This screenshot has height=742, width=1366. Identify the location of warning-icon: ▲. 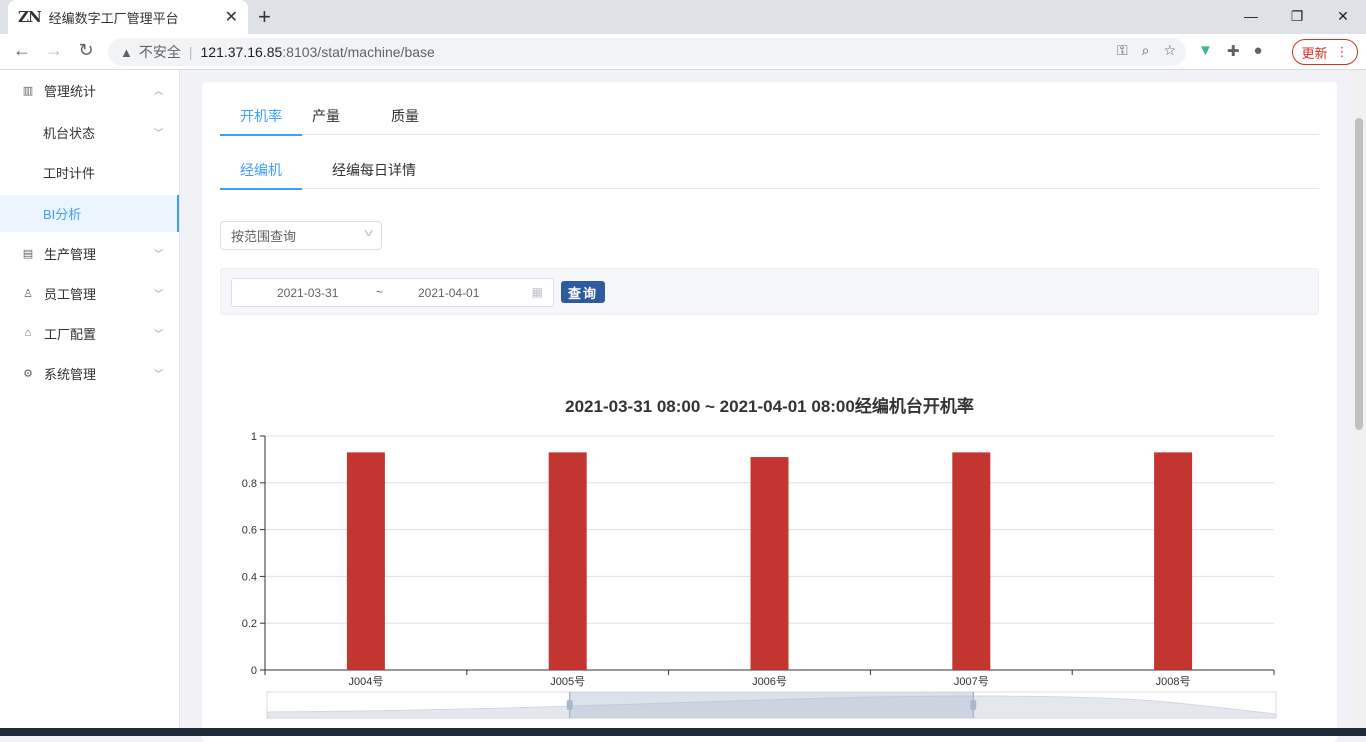
(126, 52).